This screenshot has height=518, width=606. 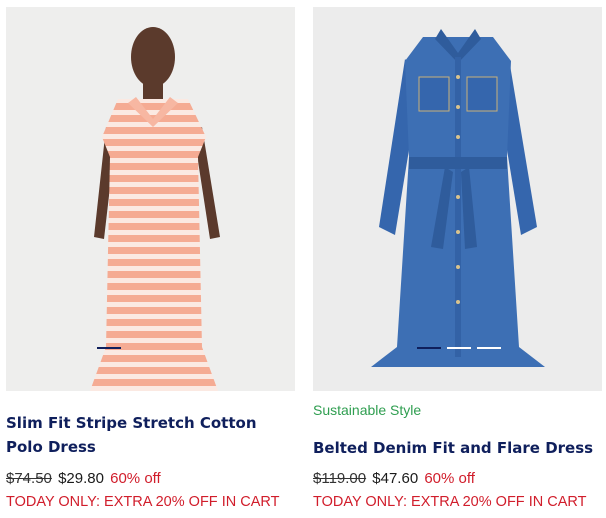 What do you see at coordinates (367, 410) in the screenshot?
I see `sustainable-badge: Sustainable Style` at bounding box center [367, 410].